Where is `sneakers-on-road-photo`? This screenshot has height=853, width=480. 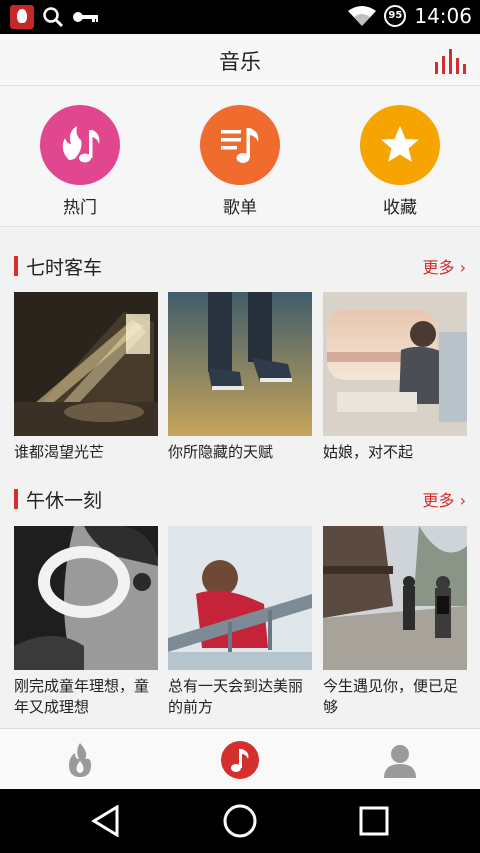
sneakers-on-road-photo is located at coordinates (240, 364).